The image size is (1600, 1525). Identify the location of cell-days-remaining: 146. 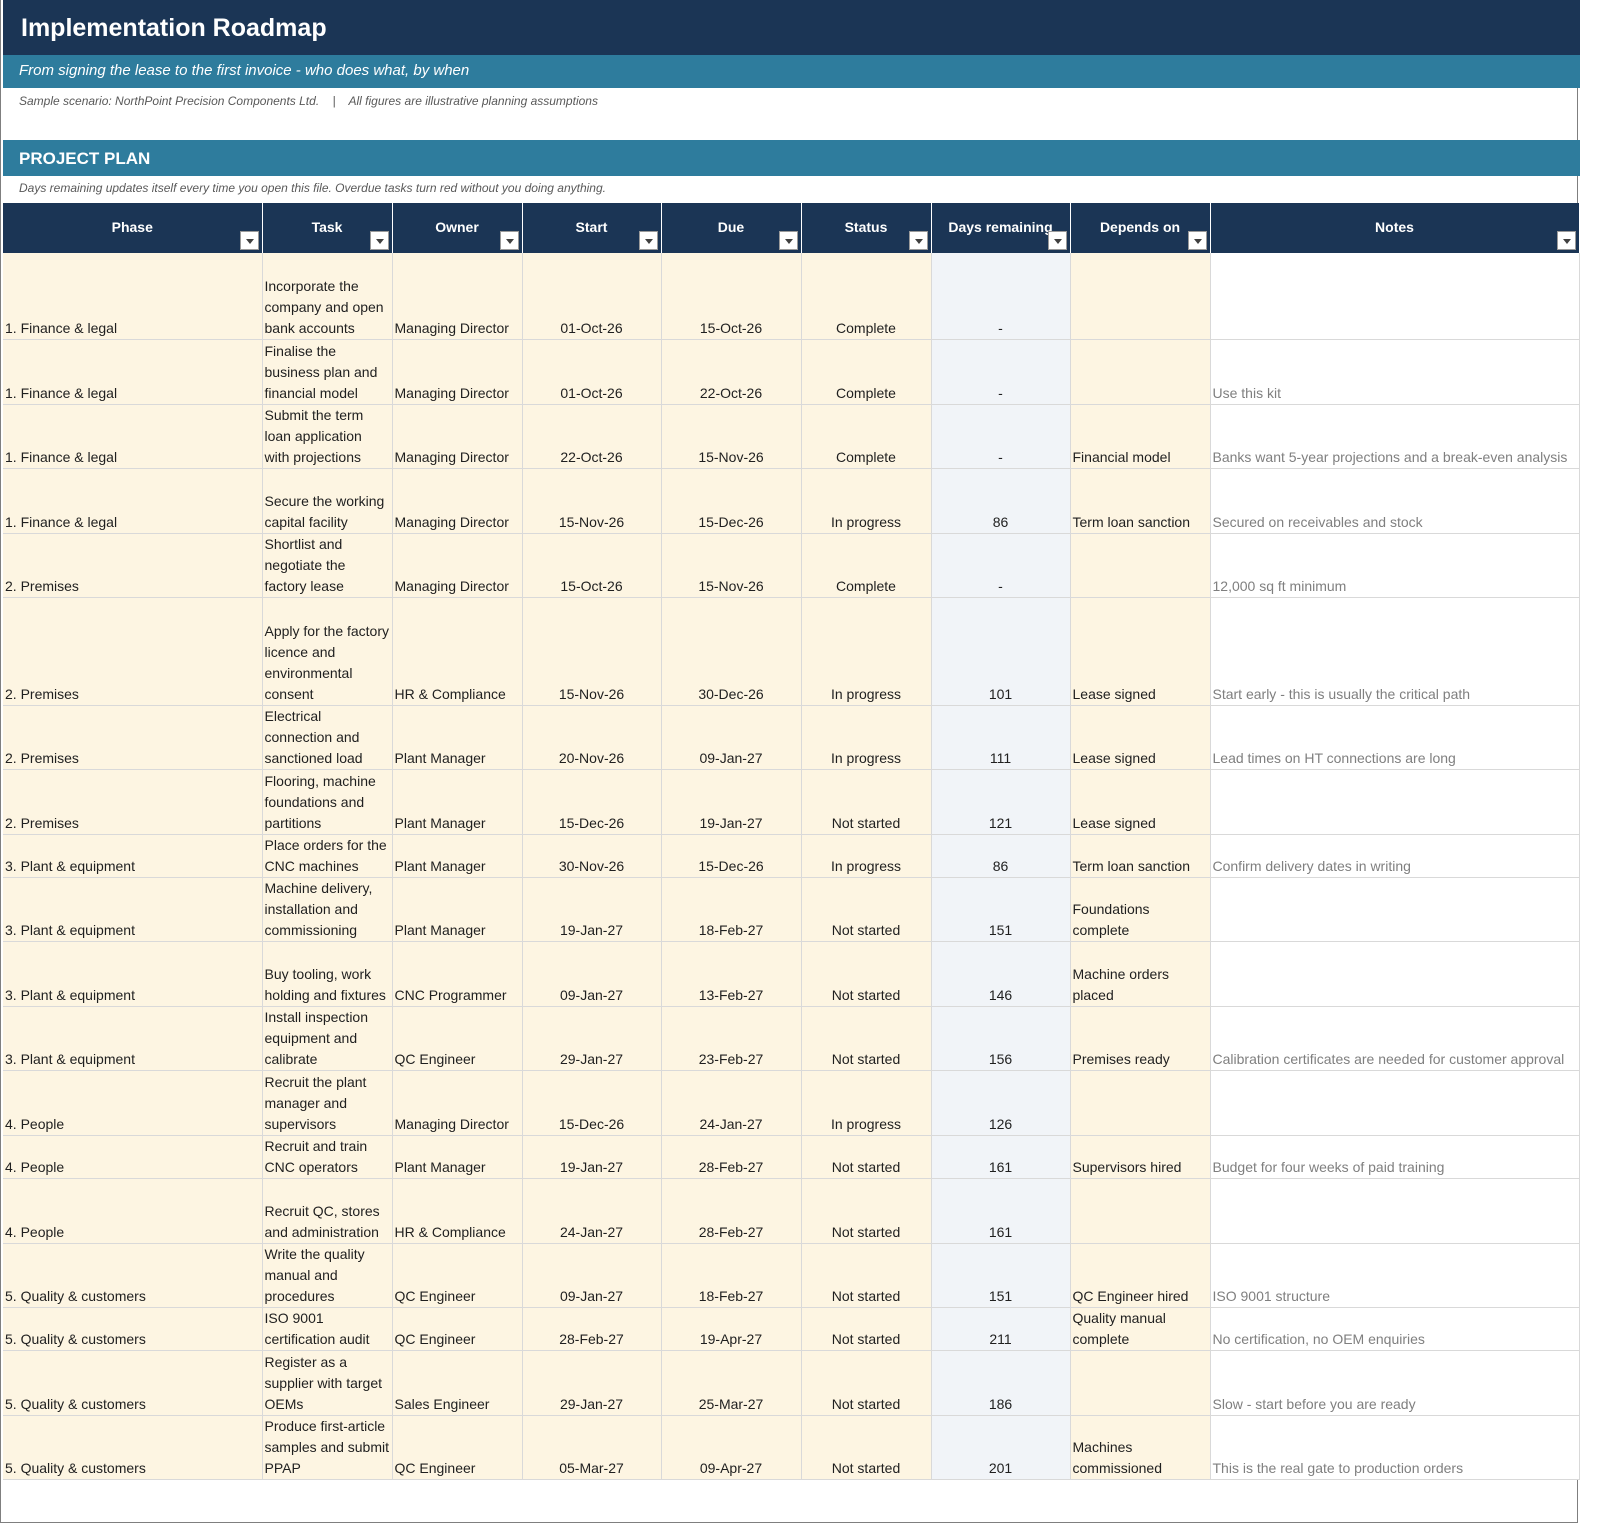
(1001, 974).